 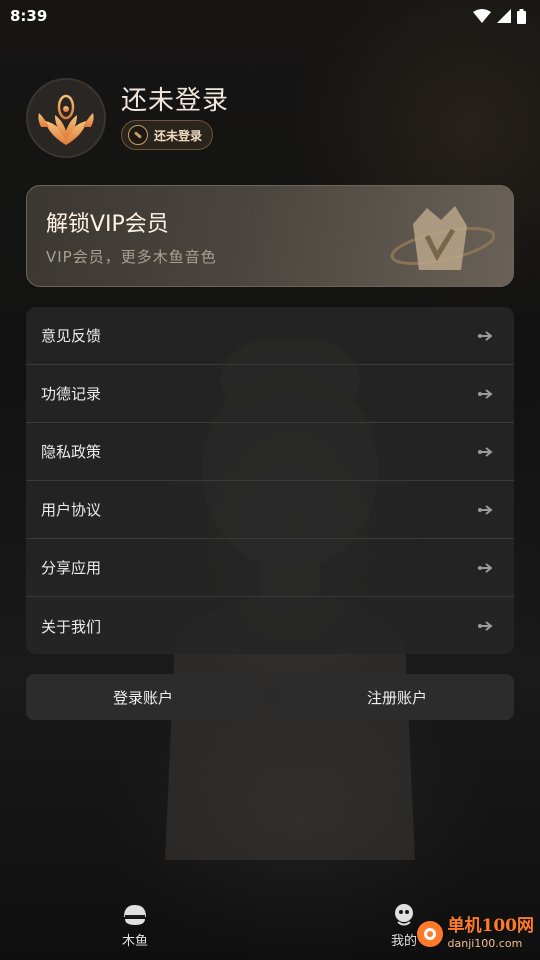 What do you see at coordinates (485, 943) in the screenshot?
I see `watermark-domain: danji100.com` at bounding box center [485, 943].